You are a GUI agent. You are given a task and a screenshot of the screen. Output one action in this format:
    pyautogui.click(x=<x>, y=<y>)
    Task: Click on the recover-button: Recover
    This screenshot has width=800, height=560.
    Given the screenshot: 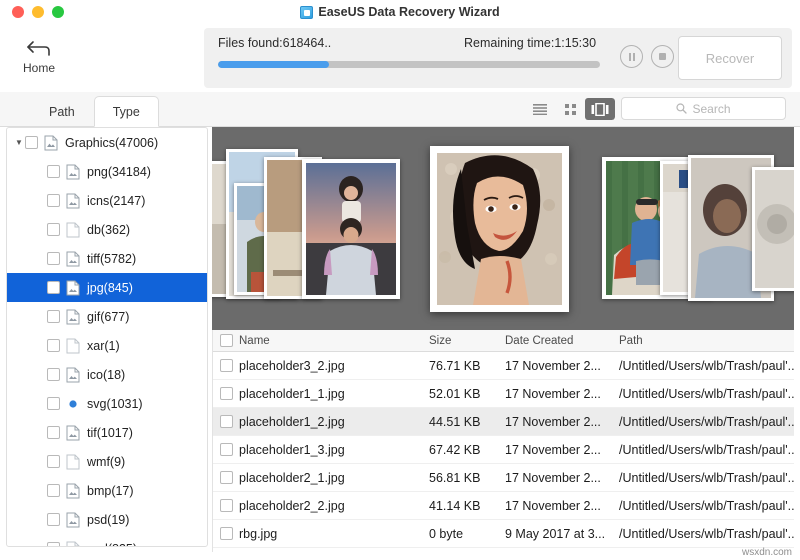 What is the action you would take?
    pyautogui.click(x=730, y=58)
    